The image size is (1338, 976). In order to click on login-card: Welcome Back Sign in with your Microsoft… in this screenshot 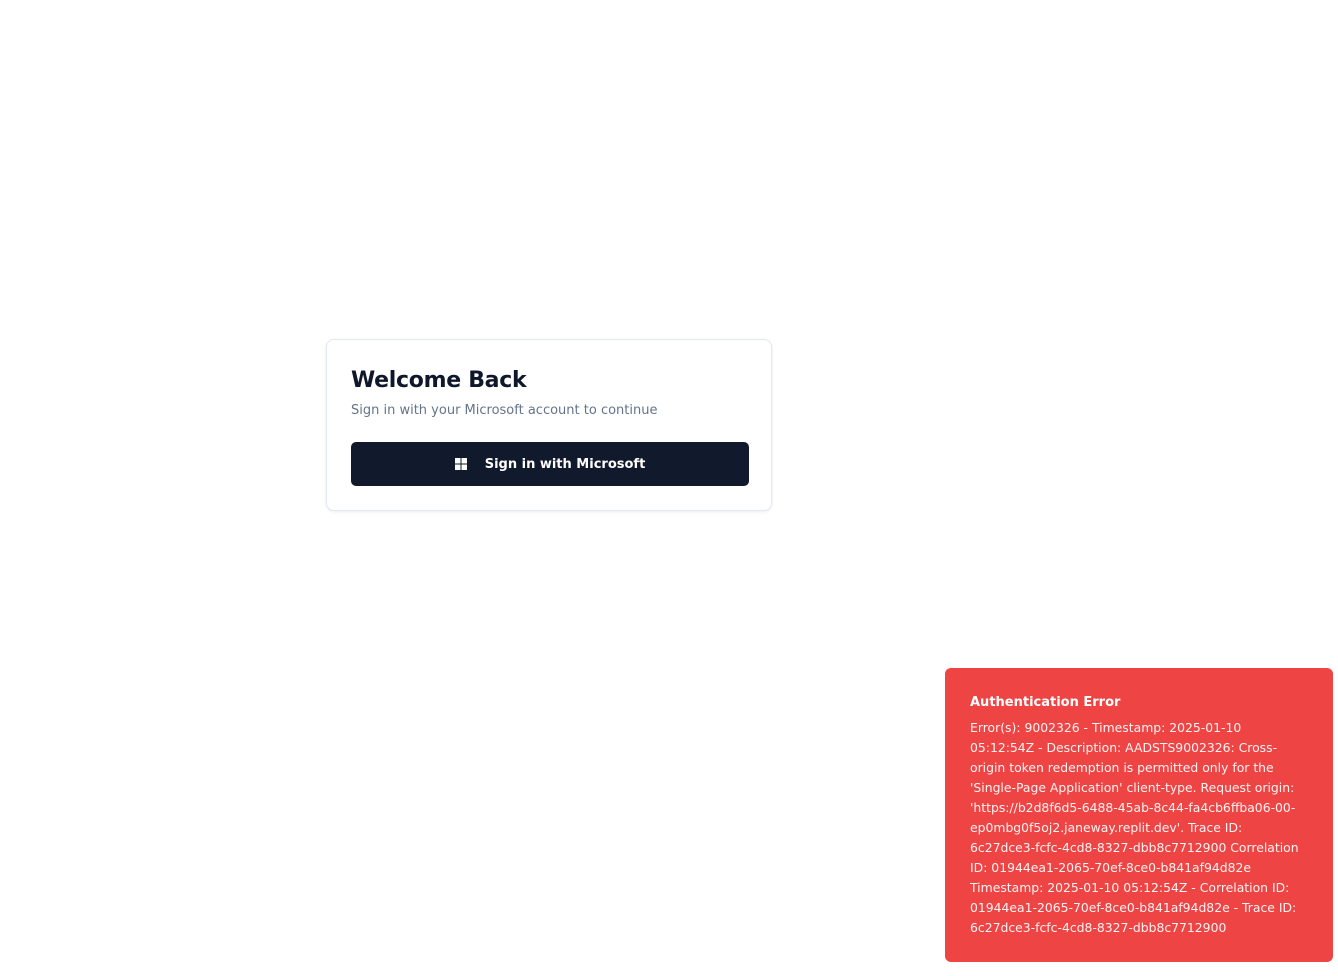, I will do `click(549, 425)`.